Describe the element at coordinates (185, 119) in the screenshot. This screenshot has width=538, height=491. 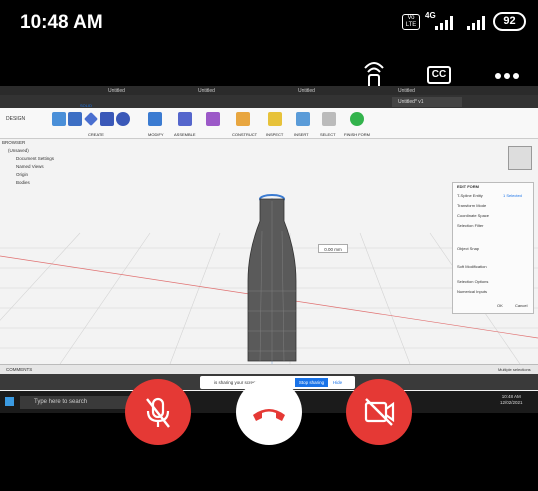
I see `symmetry-icon` at that location.